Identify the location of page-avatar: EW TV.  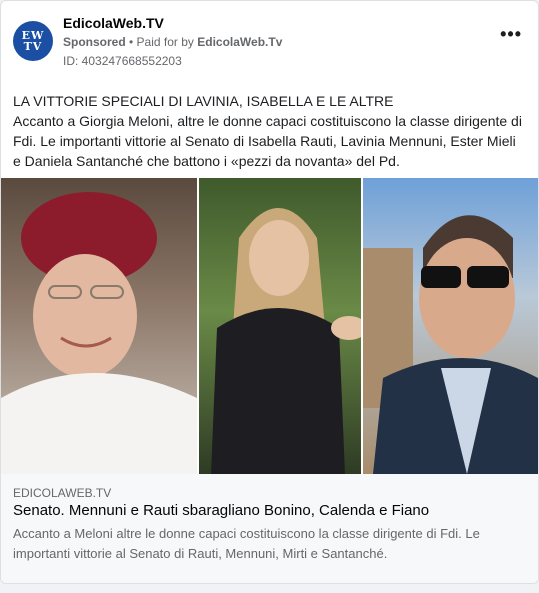
(33, 41).